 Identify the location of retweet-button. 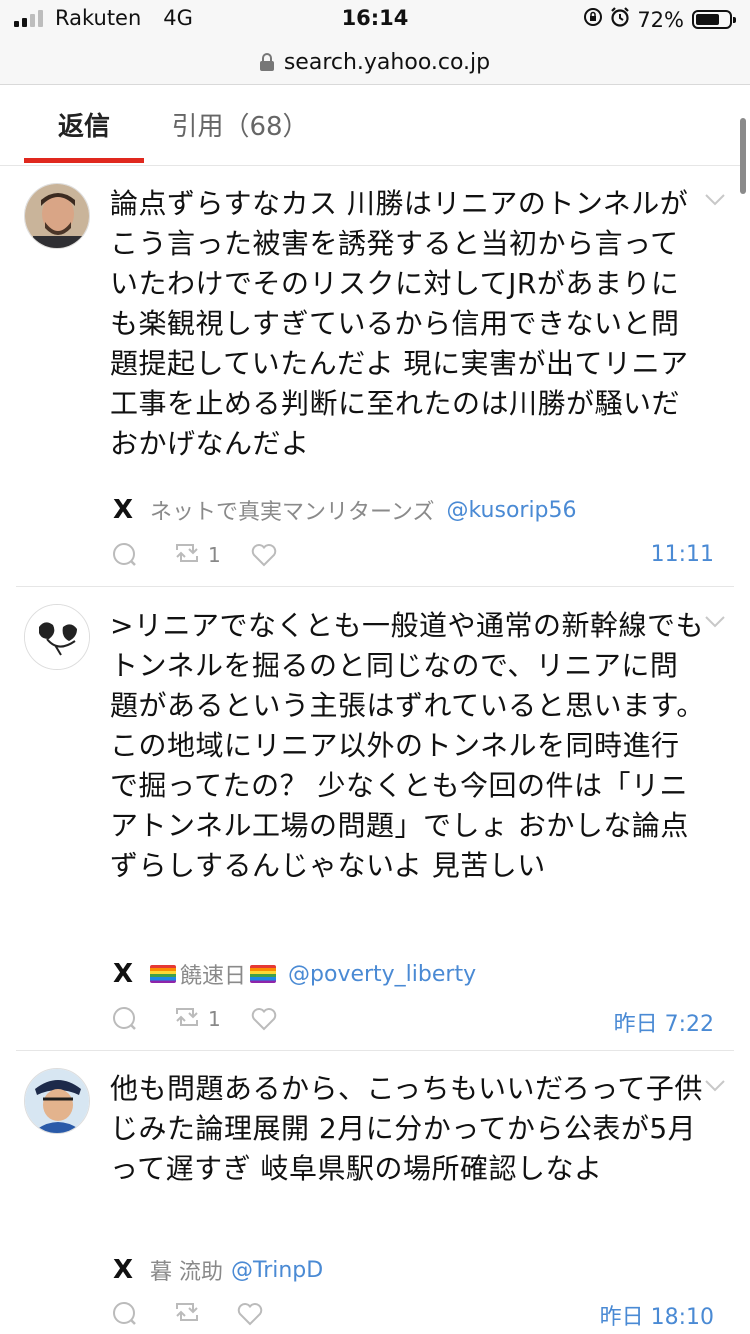
(190, 1314).